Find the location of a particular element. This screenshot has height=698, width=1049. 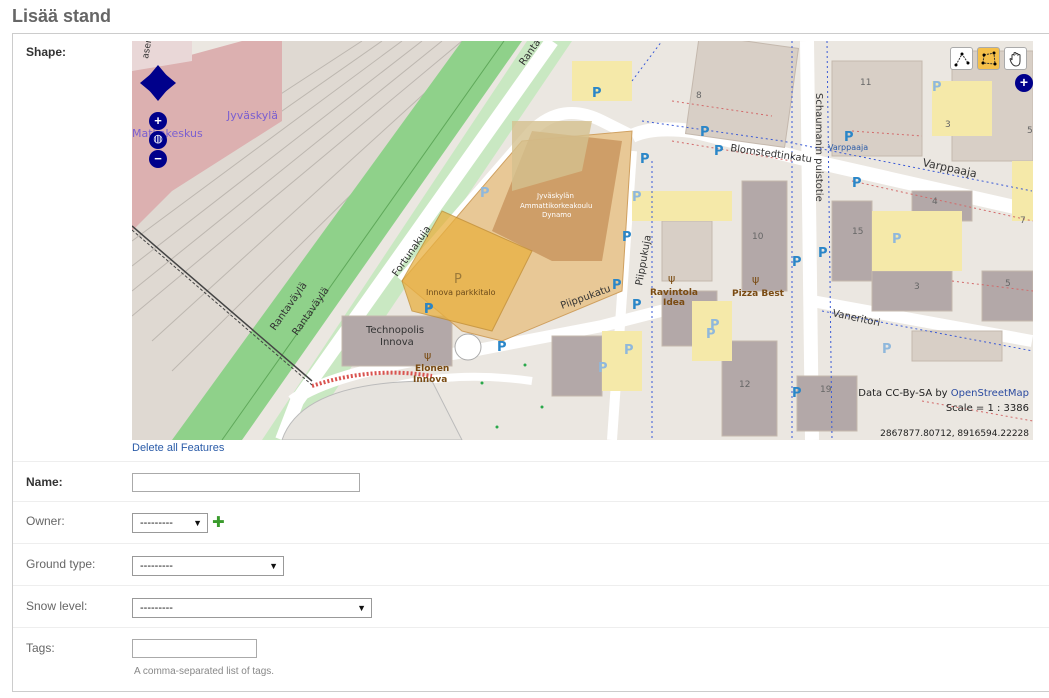

label-n3b: 3 is located at coordinates (917, 287).